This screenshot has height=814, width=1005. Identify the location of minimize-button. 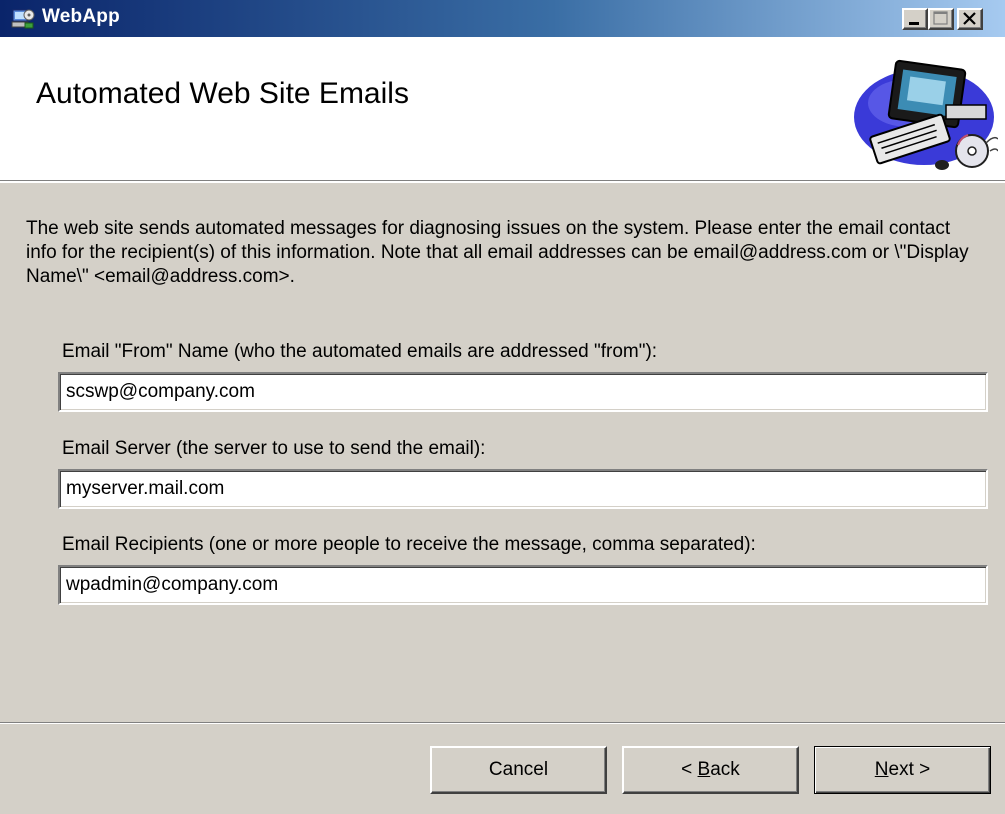
(915, 19).